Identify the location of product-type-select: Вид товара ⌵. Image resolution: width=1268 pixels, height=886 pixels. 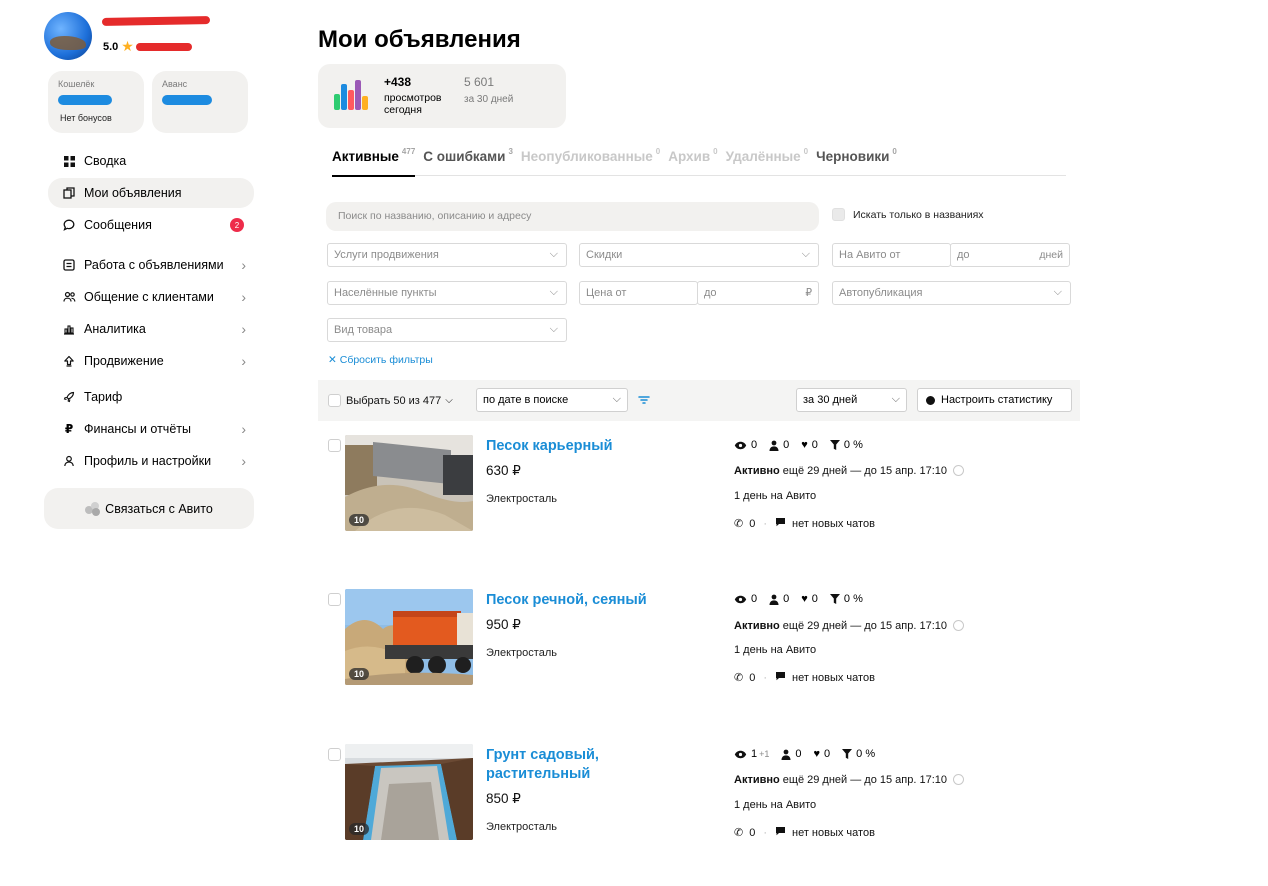
(447, 330).